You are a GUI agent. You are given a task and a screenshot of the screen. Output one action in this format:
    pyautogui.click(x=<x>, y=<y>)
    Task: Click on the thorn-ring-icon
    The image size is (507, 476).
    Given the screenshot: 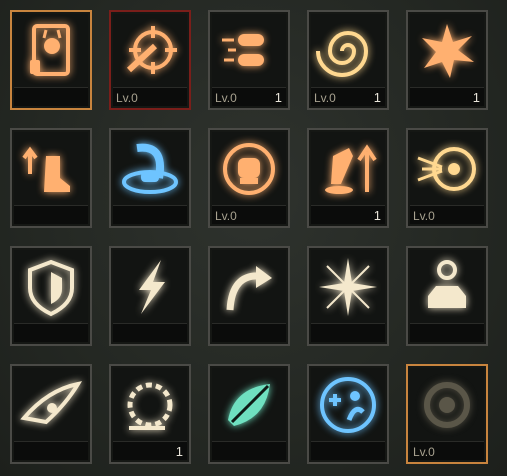 What is the action you would take?
    pyautogui.click(x=150, y=405)
    